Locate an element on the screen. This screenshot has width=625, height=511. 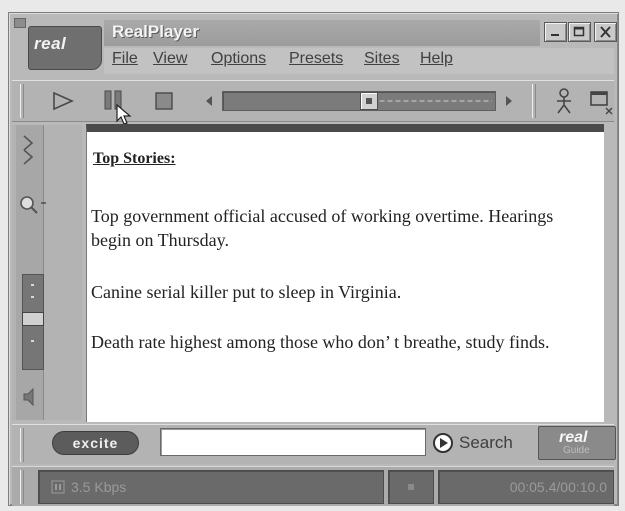
minimize-button is located at coordinates (555, 32).